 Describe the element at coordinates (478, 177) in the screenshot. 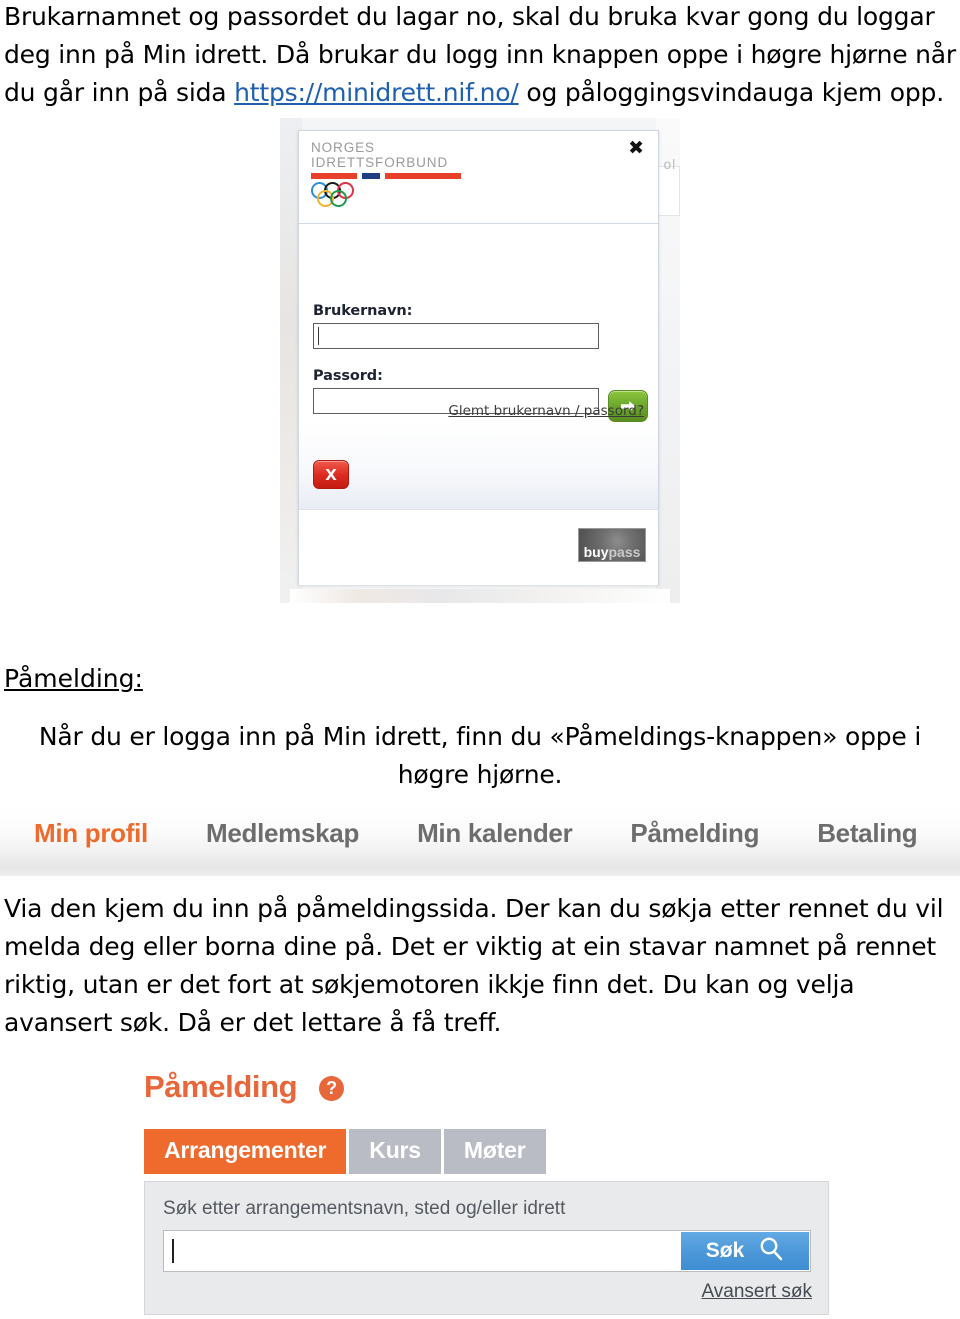

I see `dialog-header: NORGES IDRETTSFORBUND ✖` at that location.